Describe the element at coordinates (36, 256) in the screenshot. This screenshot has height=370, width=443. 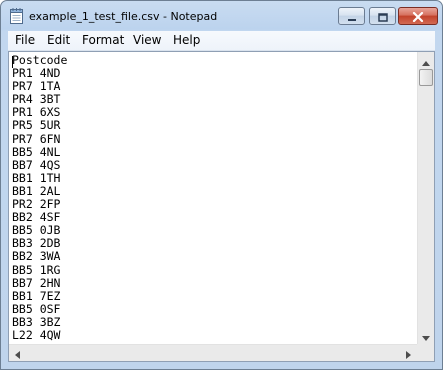
I see `text-line: BB2 3WA` at that location.